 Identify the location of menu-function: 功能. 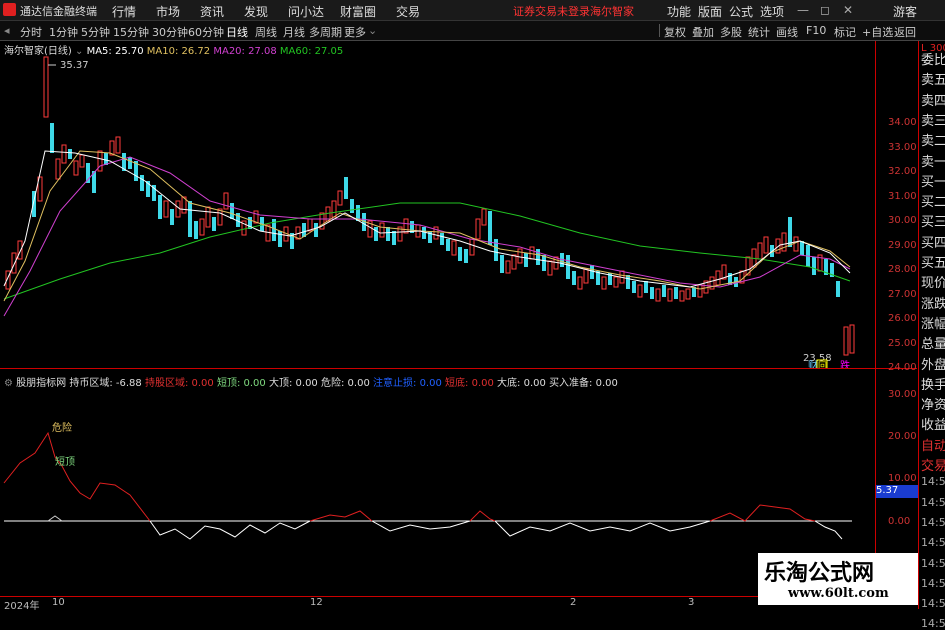
(679, 11).